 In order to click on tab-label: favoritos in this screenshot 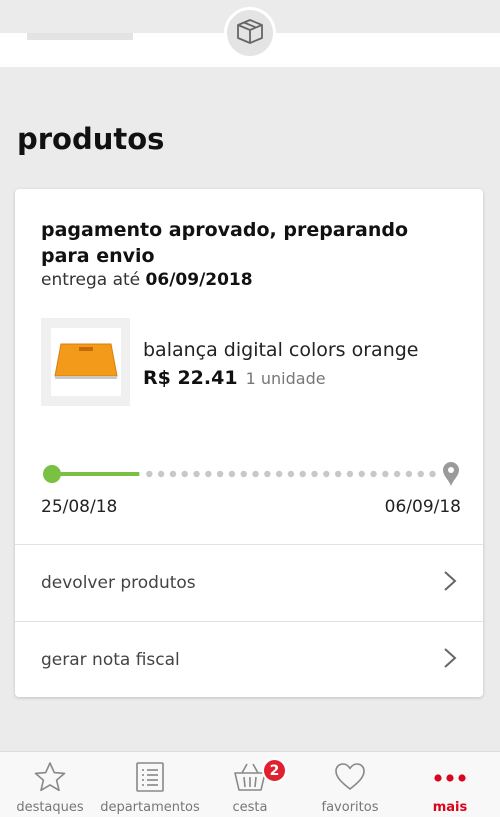, I will do `click(350, 807)`.